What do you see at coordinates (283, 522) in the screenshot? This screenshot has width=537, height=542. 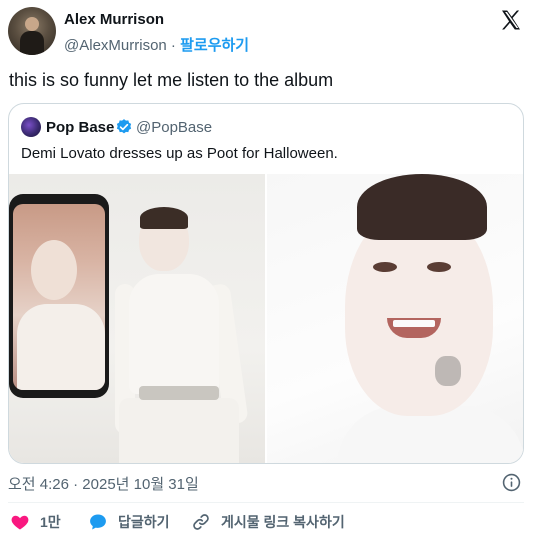 I see `copy-link-label: 게시물 링크 복사하기` at bounding box center [283, 522].